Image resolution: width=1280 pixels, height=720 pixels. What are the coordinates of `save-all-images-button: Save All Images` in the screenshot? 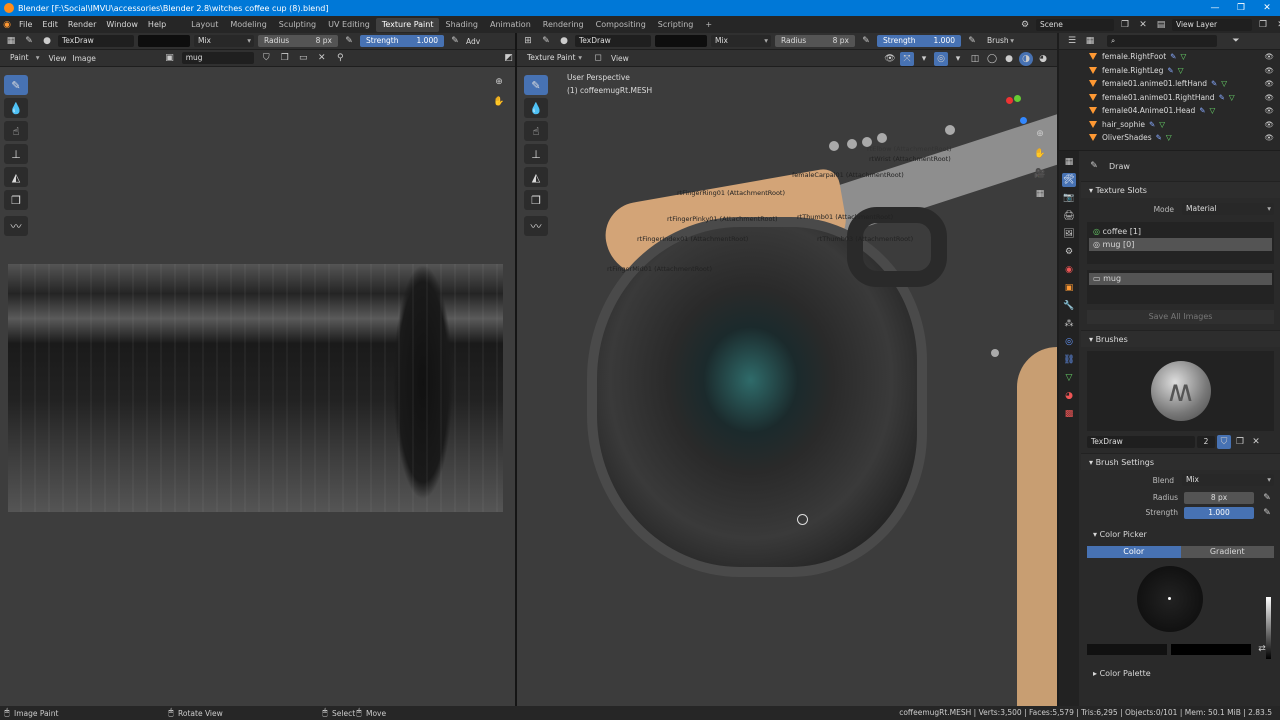 It's located at (1180, 317).